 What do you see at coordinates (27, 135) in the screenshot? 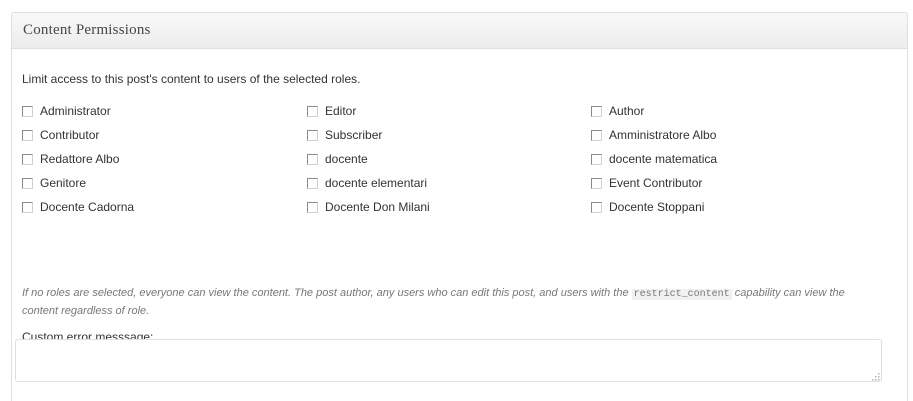
I see `checkbox-contributor` at bounding box center [27, 135].